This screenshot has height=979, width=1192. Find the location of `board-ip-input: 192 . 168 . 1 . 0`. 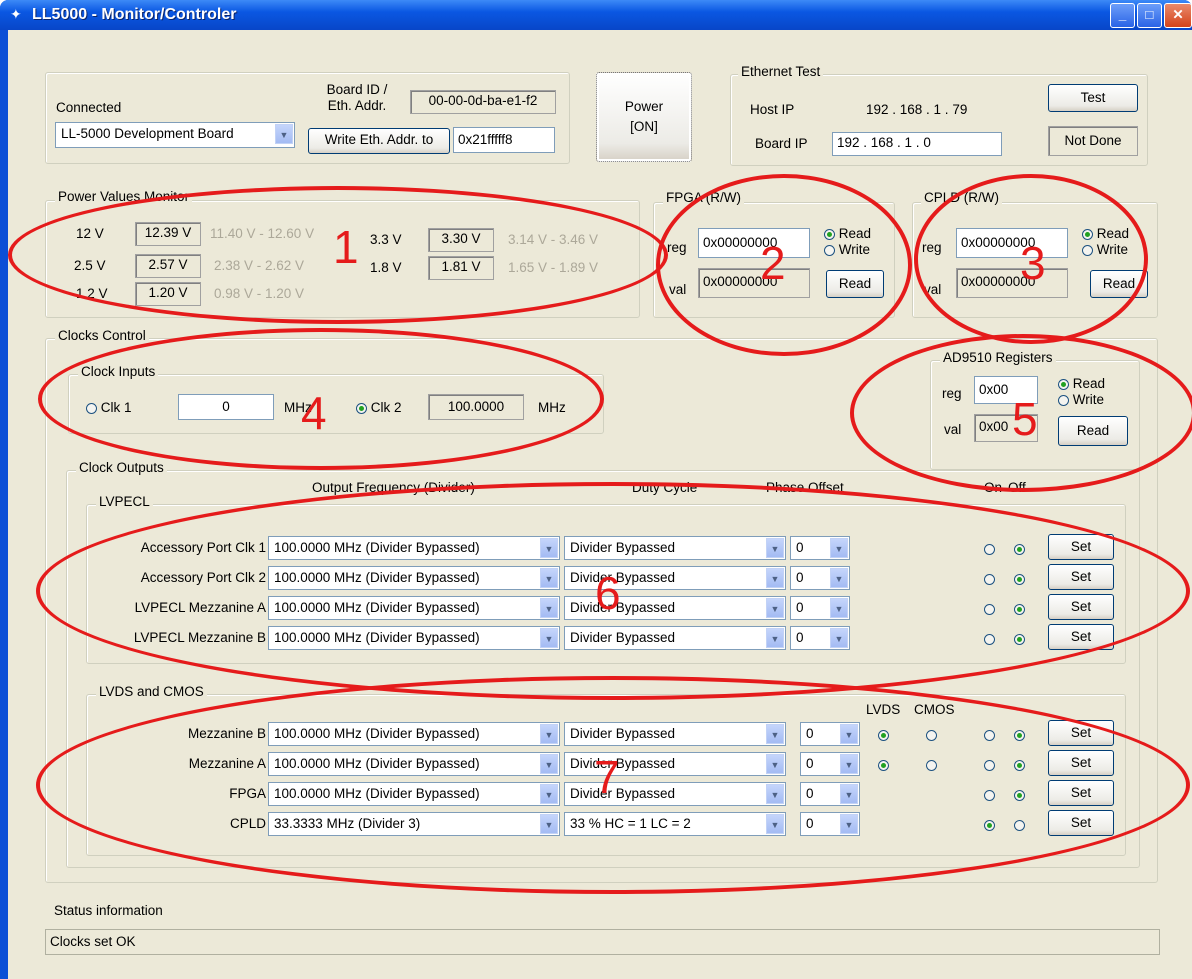

board-ip-input: 192 . 168 . 1 . 0 is located at coordinates (917, 144).